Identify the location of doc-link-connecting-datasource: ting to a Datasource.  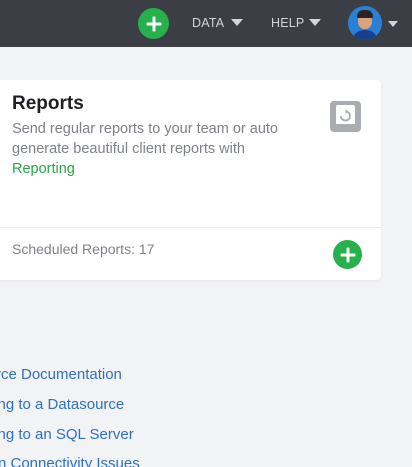
(62, 404).